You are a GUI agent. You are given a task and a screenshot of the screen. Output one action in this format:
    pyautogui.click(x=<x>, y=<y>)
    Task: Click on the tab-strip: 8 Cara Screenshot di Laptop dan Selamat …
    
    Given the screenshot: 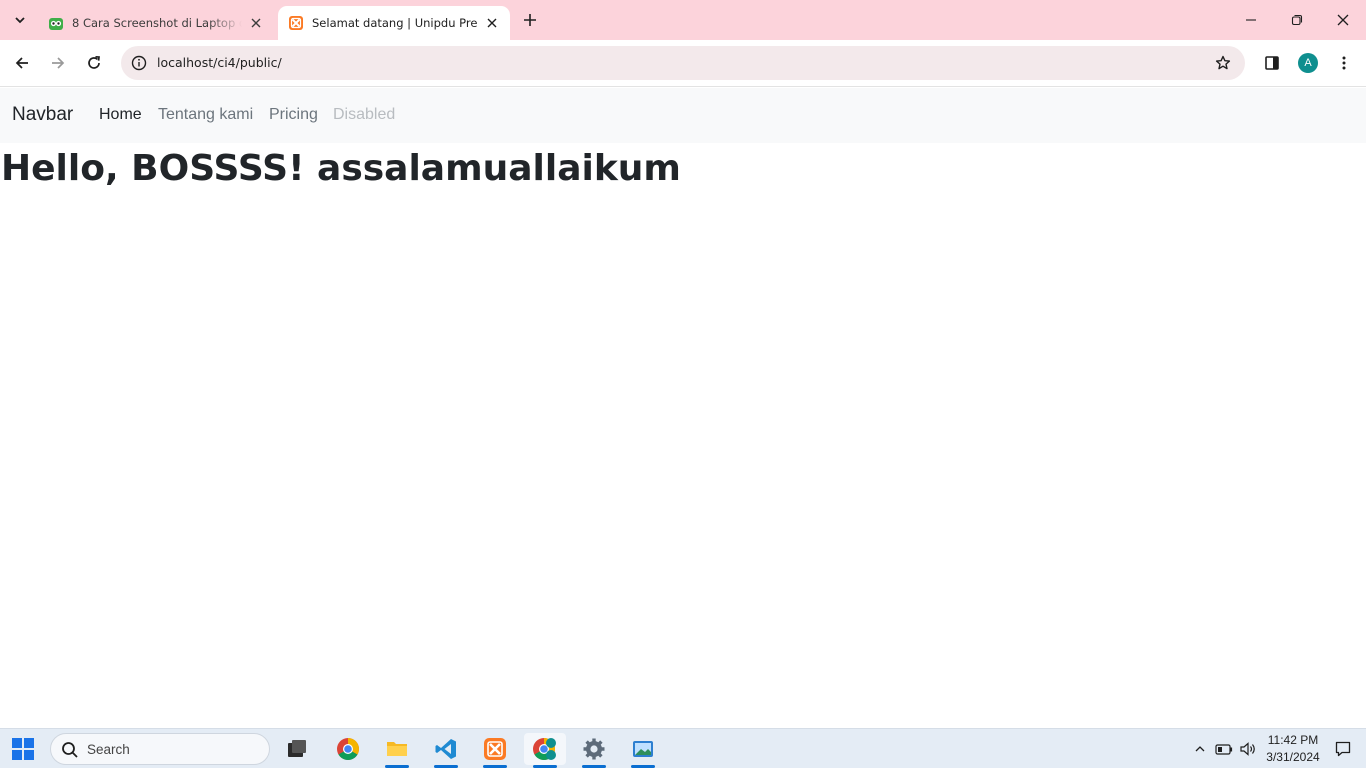 What is the action you would take?
    pyautogui.click(x=683, y=20)
    